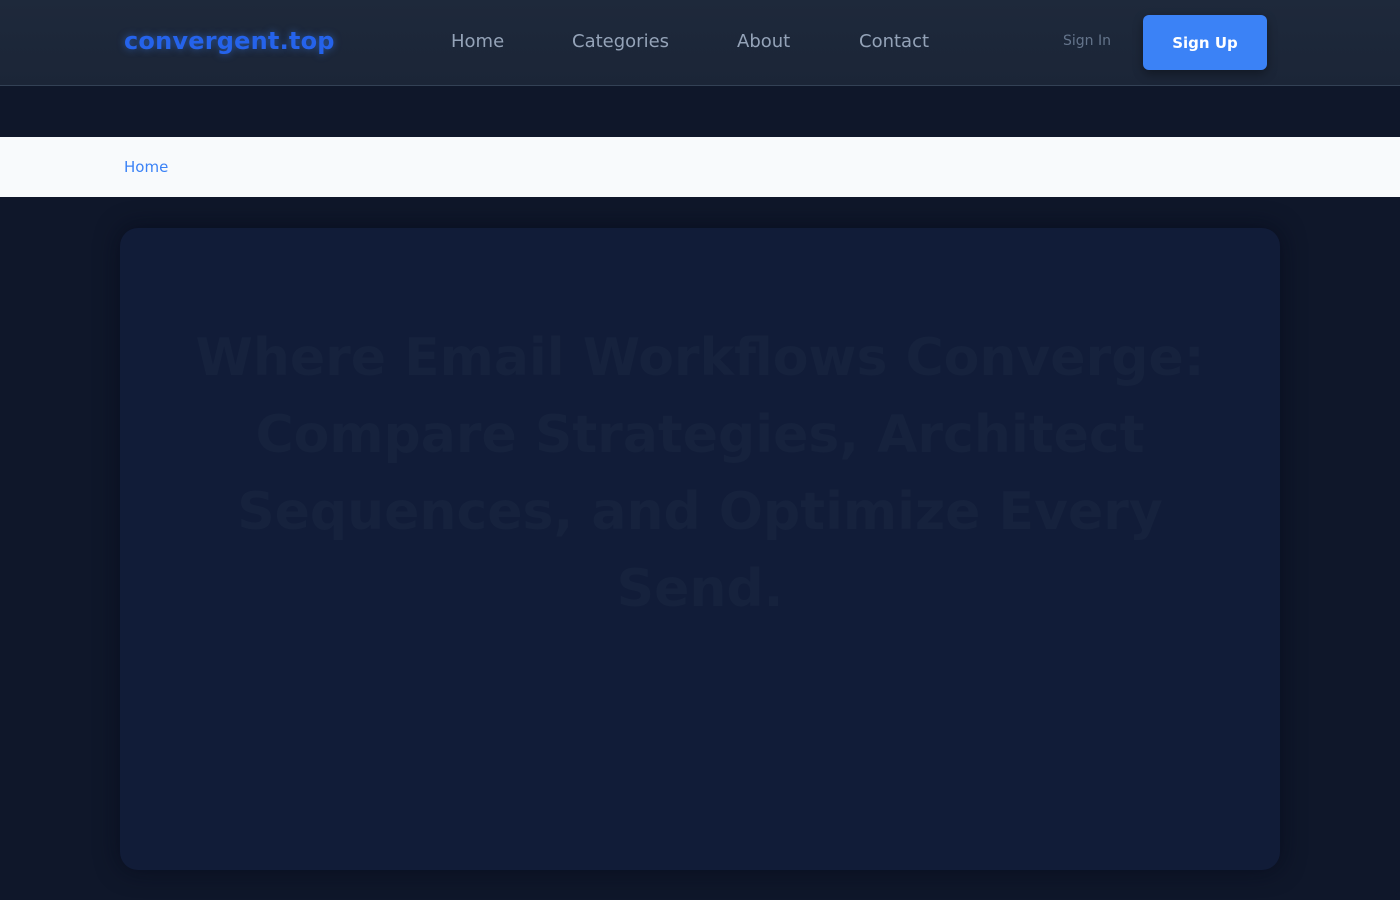 The width and height of the screenshot is (1400, 900). Describe the element at coordinates (1087, 41) in the screenshot. I see `sign-in-link: Sign In` at that location.